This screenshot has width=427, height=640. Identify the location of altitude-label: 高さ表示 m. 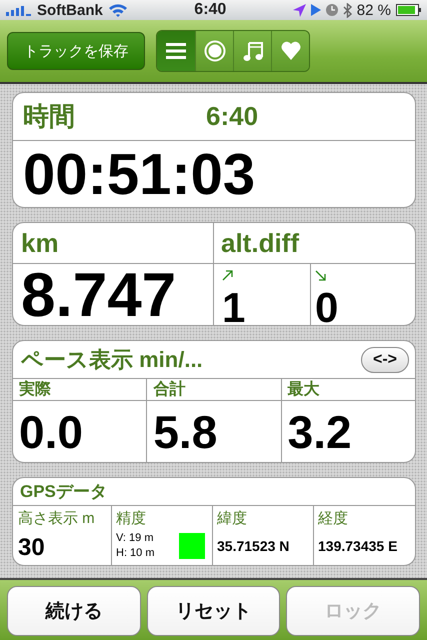
(57, 518).